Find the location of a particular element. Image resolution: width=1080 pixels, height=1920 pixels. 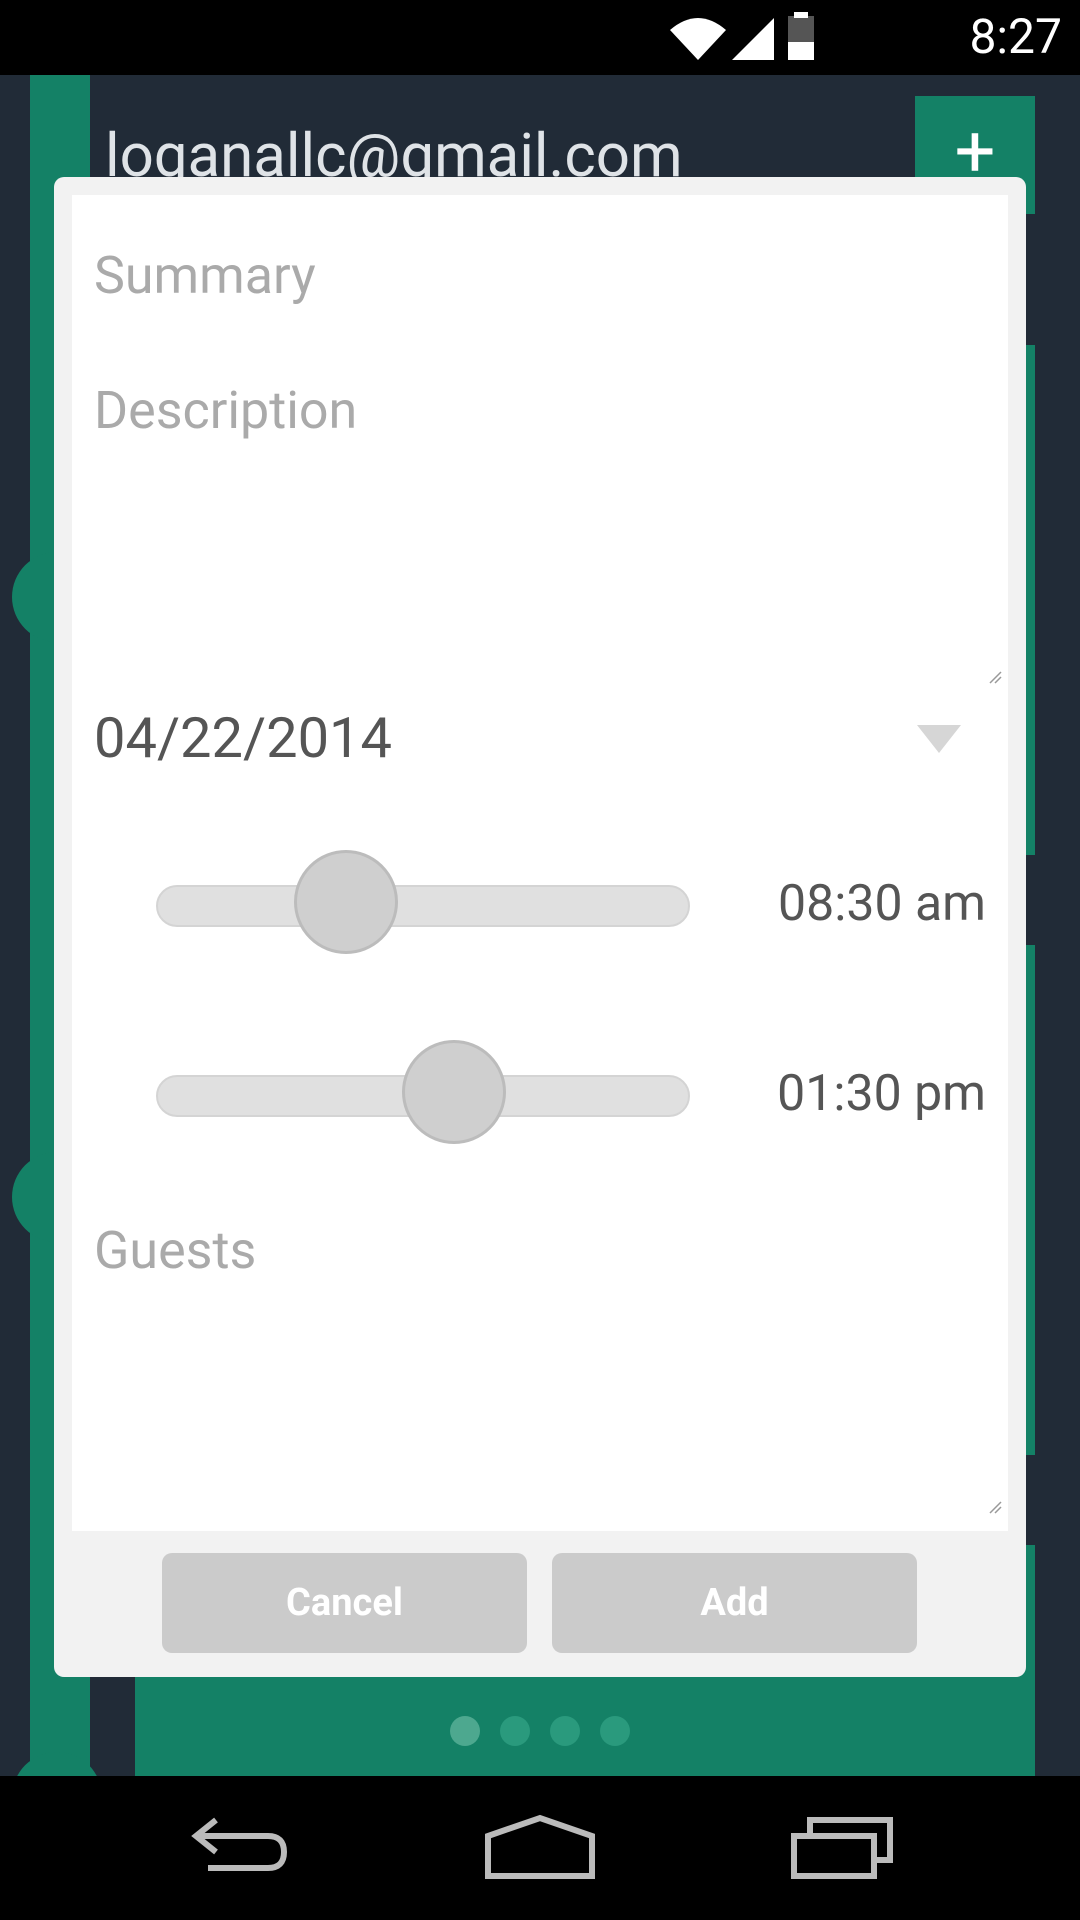

status-time: 8:27 is located at coordinates (1015, 36).